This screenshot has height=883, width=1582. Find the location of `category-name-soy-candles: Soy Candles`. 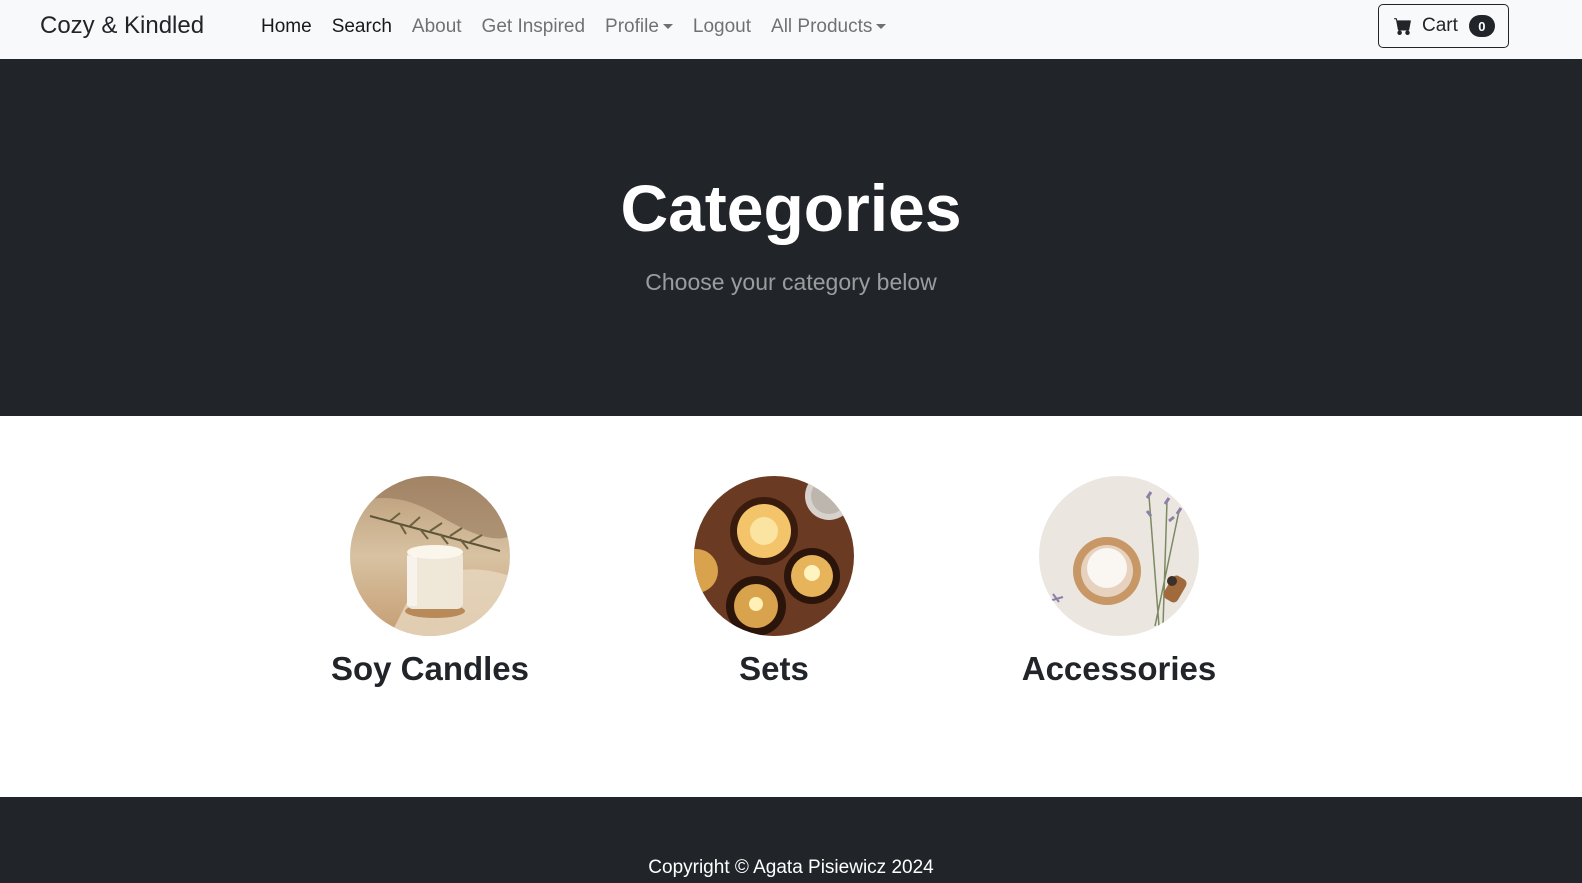

category-name-soy-candles: Soy Candles is located at coordinates (430, 669).